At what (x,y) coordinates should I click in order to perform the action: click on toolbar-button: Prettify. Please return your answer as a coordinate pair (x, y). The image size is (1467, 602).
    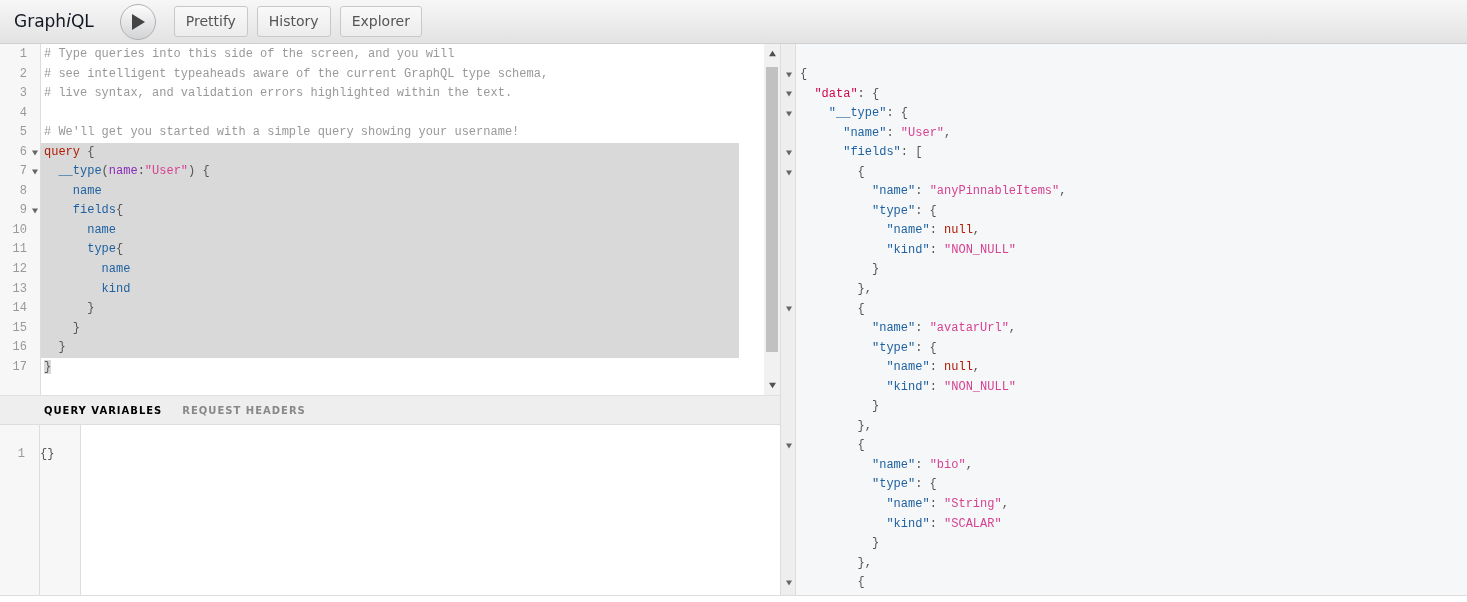
    Looking at the image, I should click on (210, 21).